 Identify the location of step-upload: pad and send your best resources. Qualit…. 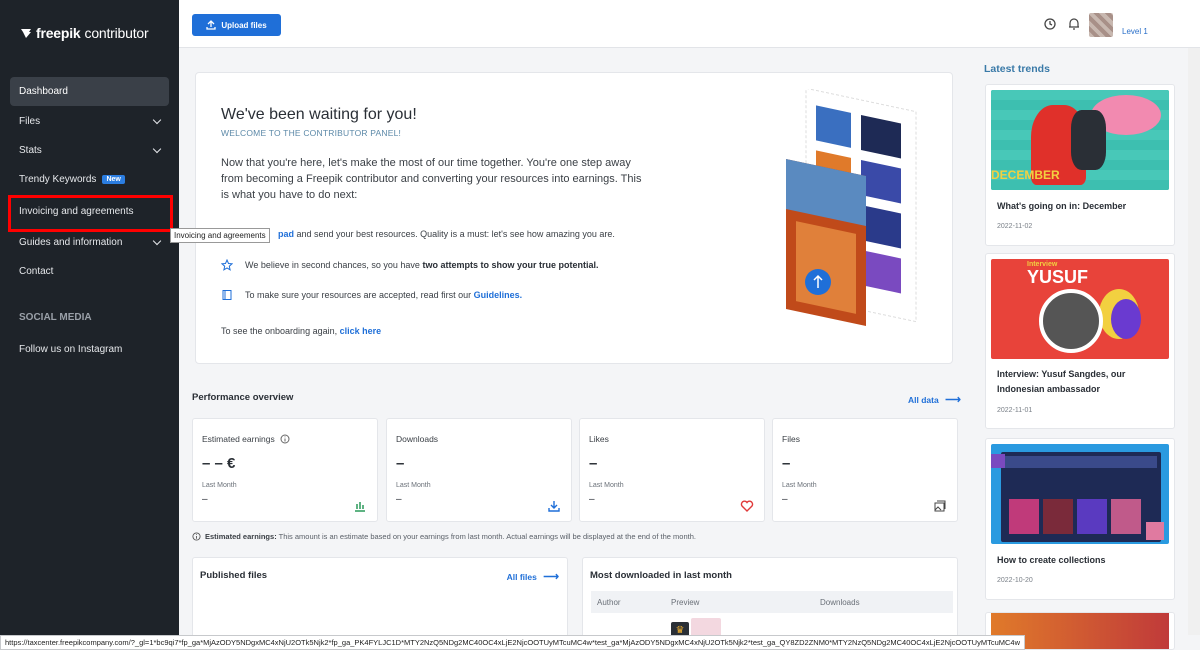
(446, 234).